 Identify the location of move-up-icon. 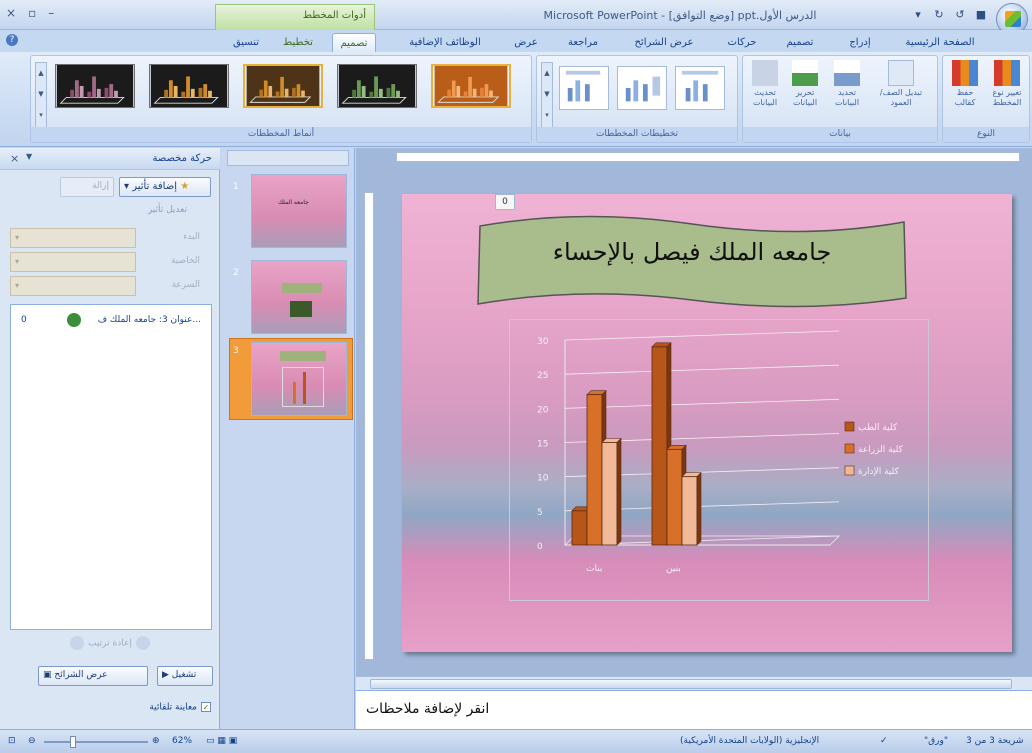
(142, 643).